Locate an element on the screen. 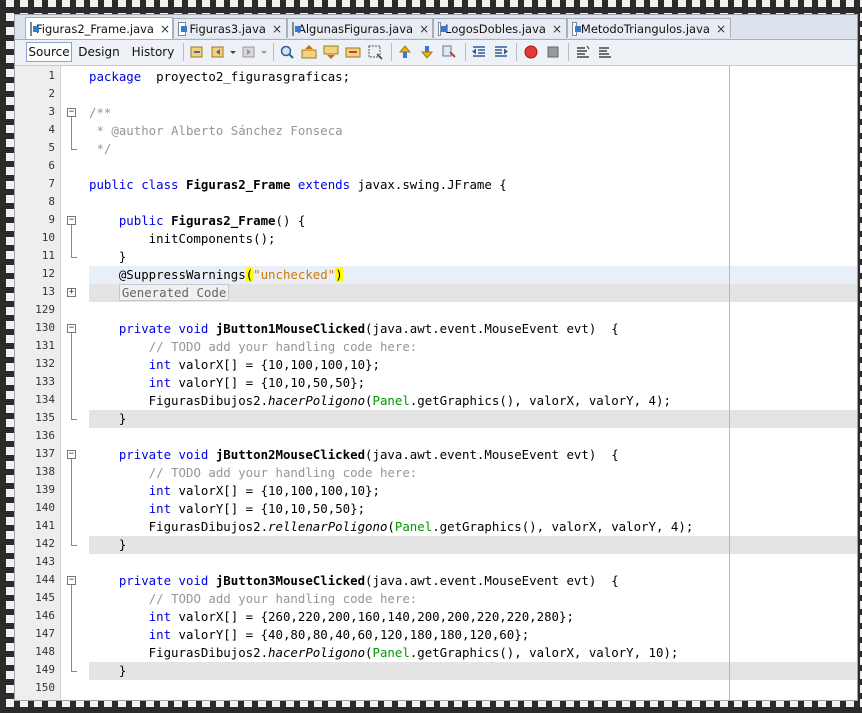 The height and width of the screenshot is (713, 862). source-view-button: Source is located at coordinates (49, 52).